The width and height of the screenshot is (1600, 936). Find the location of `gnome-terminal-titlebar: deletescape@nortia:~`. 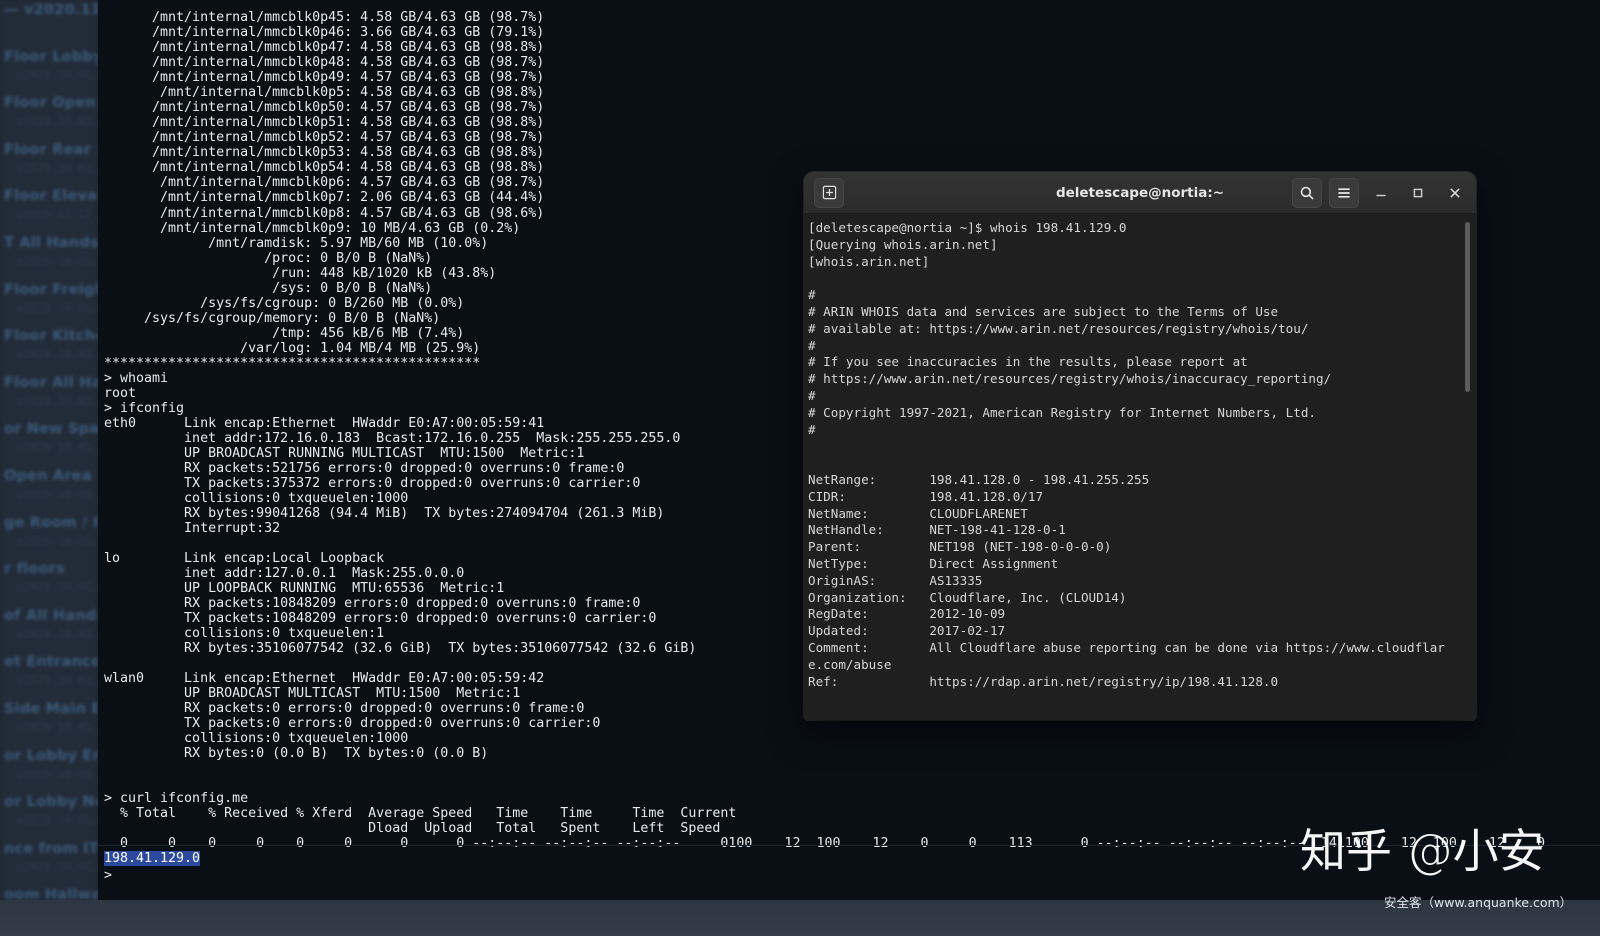

gnome-terminal-titlebar: deletescape@nortia:~ is located at coordinates (1140, 193).